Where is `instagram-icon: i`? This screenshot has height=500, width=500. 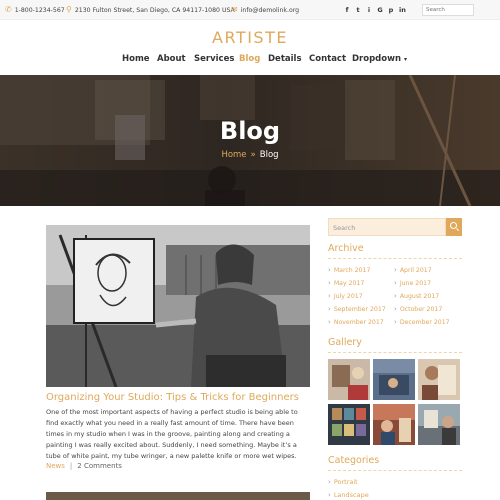
instagram-icon: i is located at coordinates (369, 10).